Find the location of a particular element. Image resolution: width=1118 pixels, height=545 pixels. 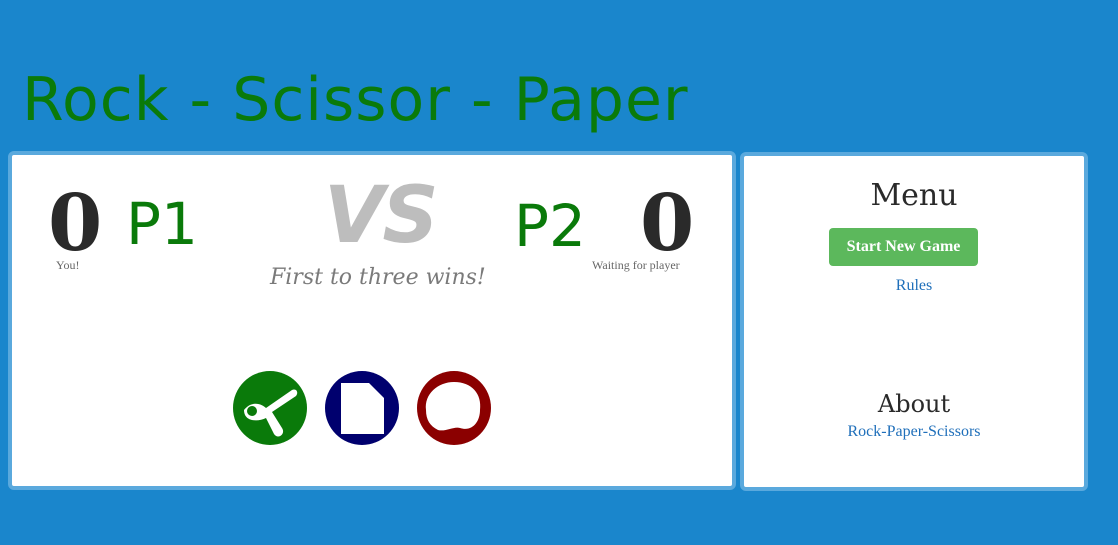

player1-label: P1 is located at coordinates (162, 224).